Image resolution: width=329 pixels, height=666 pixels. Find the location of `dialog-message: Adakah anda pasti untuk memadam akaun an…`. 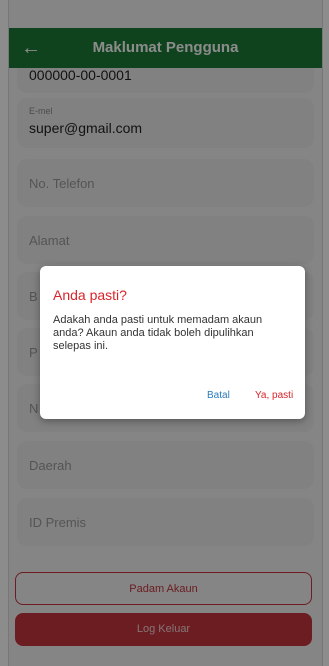

dialog-message: Adakah anda pasti untuk memadam akaun an… is located at coordinates (158, 333).